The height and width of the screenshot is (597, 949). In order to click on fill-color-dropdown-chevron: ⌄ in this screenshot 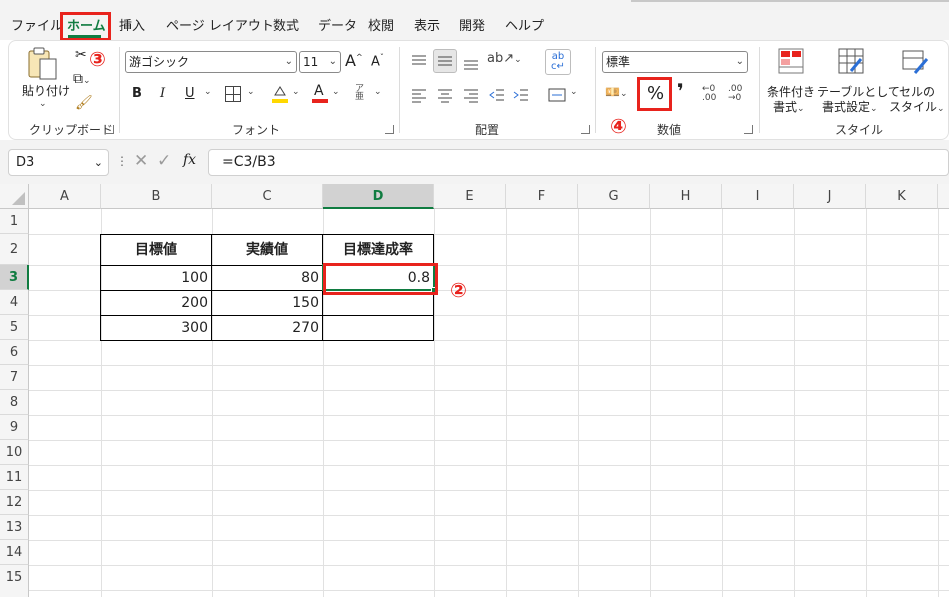, I will do `click(296, 92)`.